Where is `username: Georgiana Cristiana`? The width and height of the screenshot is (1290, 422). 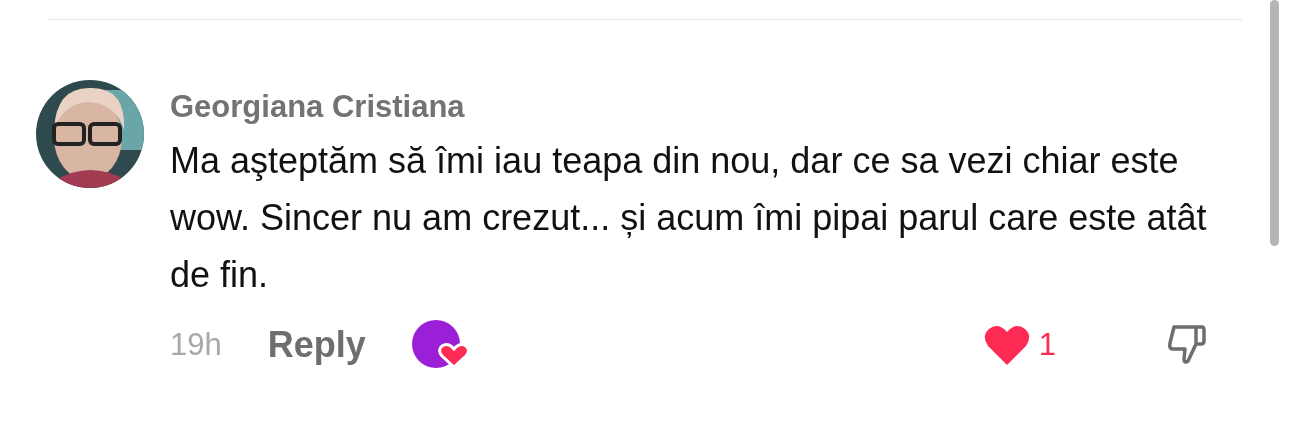 username: Georgiana Cristiana is located at coordinates (710, 107).